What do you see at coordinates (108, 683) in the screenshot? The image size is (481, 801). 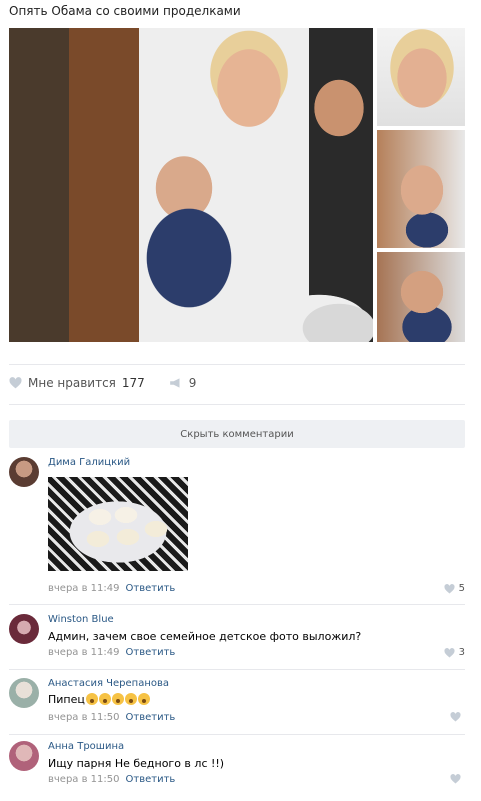 I see `comment-author: Анастасия Черепанова` at bounding box center [108, 683].